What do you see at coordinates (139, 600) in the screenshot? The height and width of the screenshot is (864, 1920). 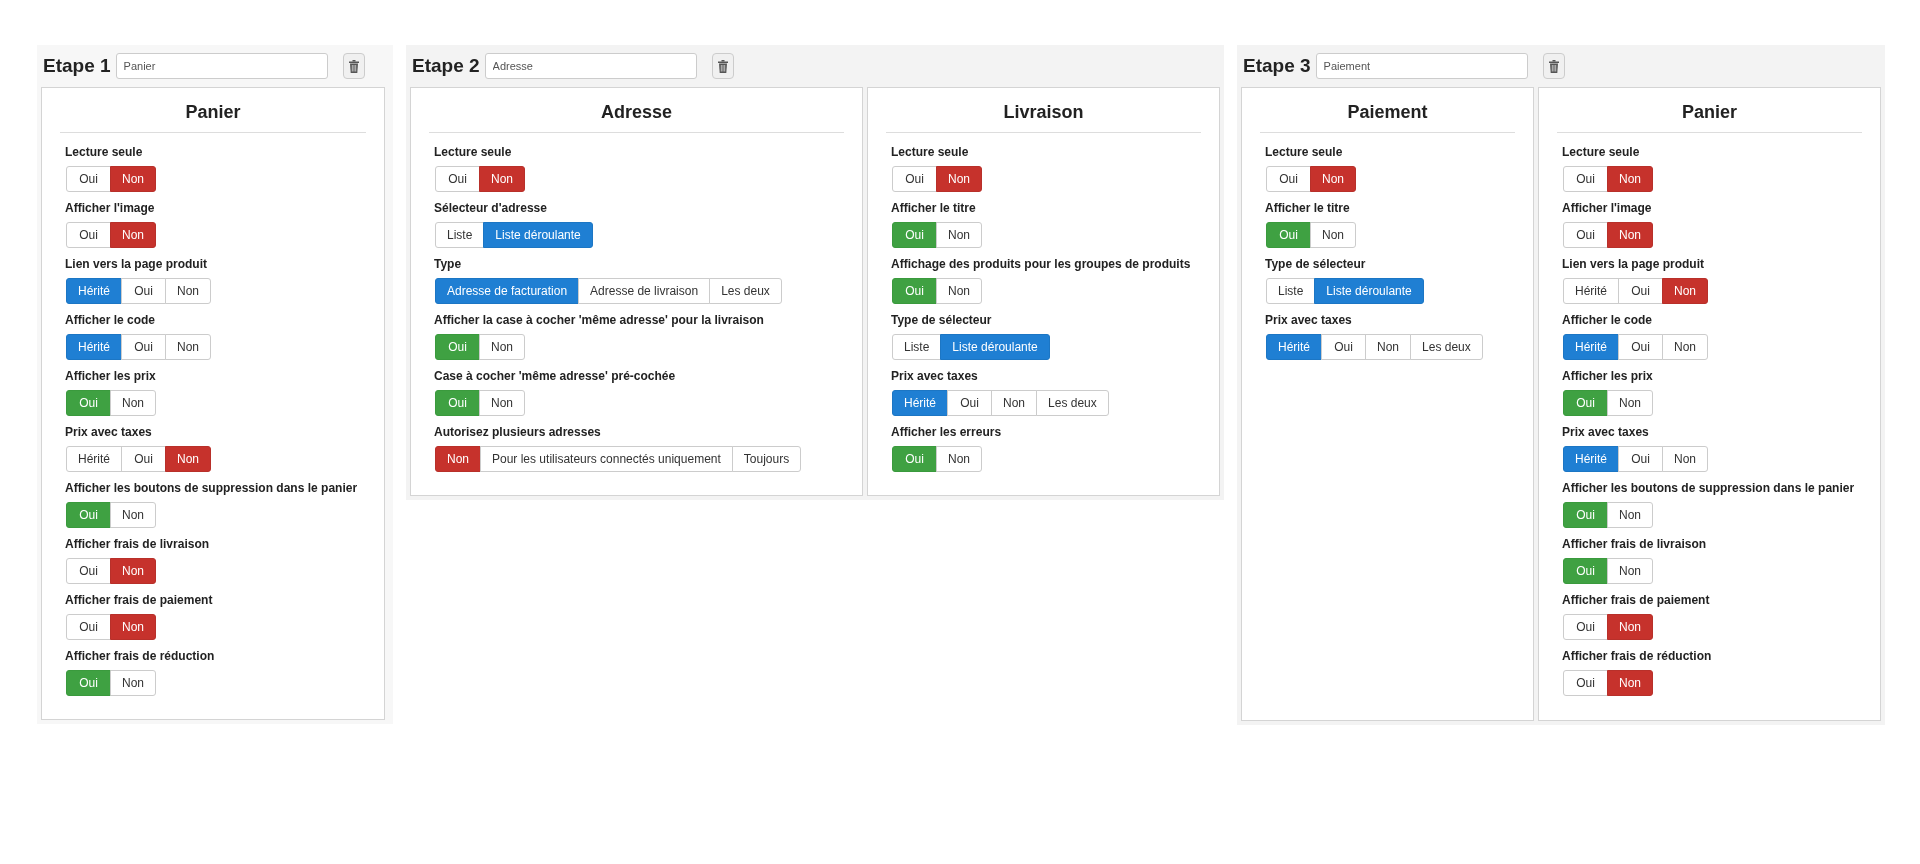 I see `setting-label: Afficher frais de paiement` at bounding box center [139, 600].